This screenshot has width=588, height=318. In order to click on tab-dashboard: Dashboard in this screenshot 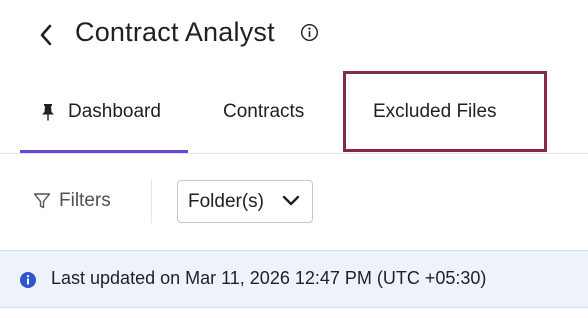, I will do `click(104, 112)`.